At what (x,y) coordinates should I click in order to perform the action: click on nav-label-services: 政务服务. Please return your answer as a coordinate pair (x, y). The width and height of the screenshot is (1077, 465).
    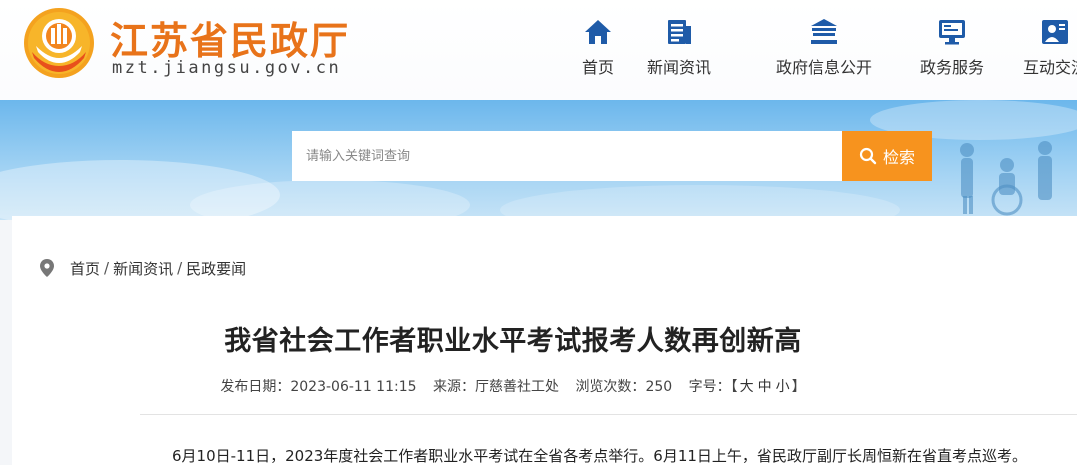
    Looking at the image, I should click on (951, 67).